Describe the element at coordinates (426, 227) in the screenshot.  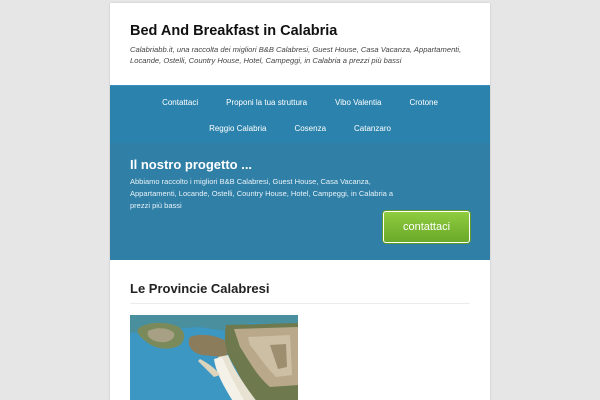
I see `contattaci-button: contattaci` at that location.